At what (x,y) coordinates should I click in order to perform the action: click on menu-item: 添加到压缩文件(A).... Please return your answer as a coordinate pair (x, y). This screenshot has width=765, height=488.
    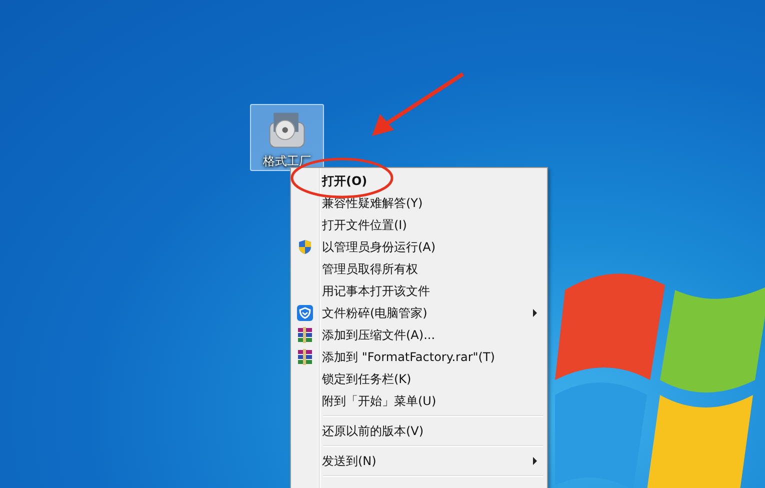
    Looking at the image, I should click on (433, 335).